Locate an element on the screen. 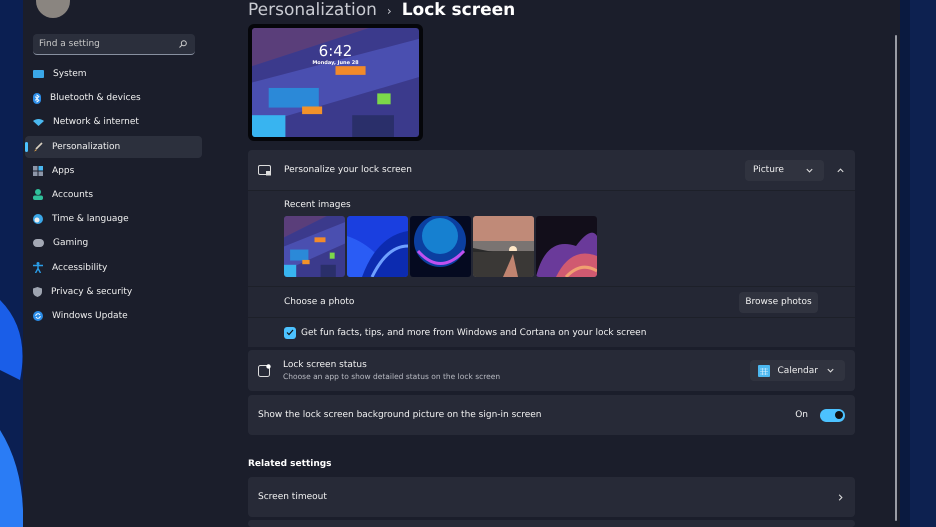 The image size is (936, 527). sidebar-item: Apps is located at coordinates (113, 171).